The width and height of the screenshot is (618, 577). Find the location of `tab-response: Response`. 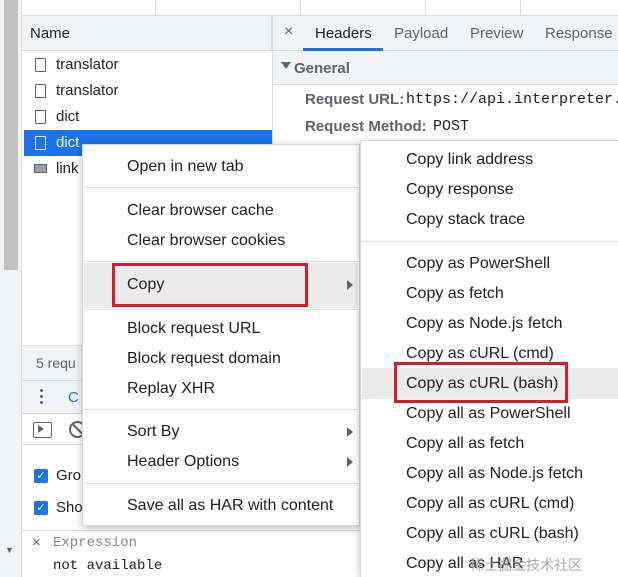

tab-response: Response is located at coordinates (579, 33).